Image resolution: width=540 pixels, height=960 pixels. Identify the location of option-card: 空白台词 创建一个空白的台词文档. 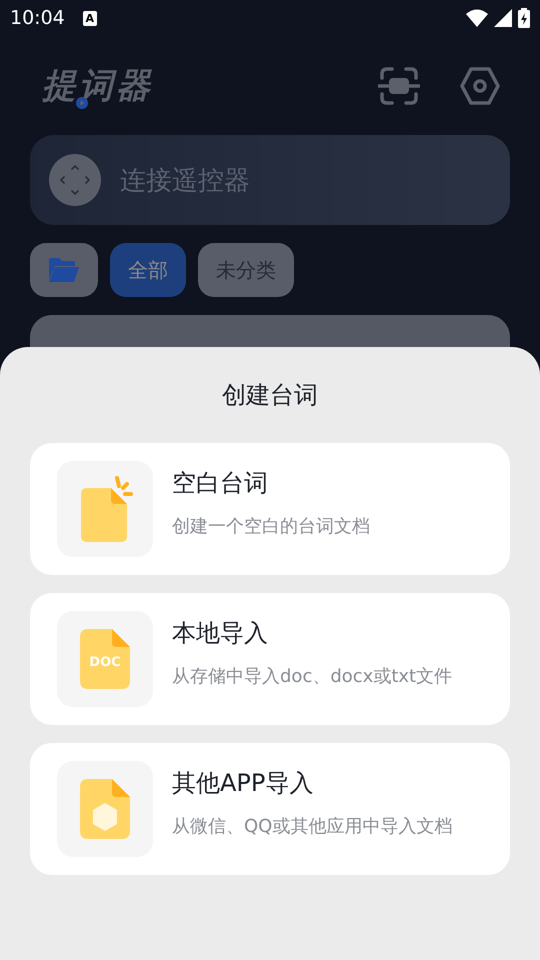
(270, 509).